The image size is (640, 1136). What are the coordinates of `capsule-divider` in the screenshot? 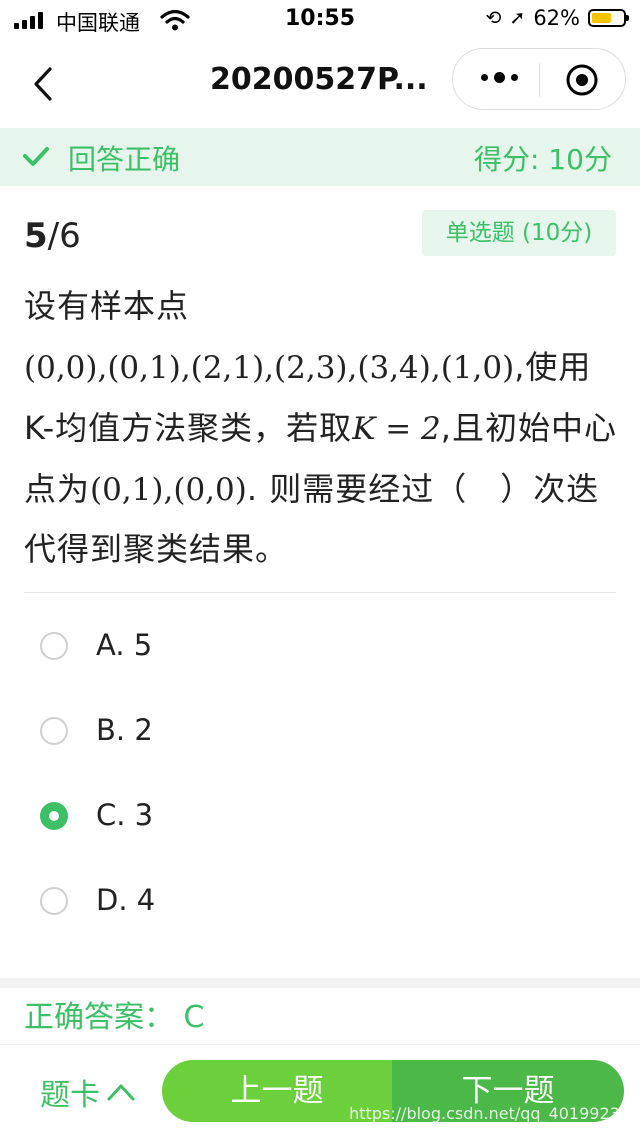 It's located at (539, 80).